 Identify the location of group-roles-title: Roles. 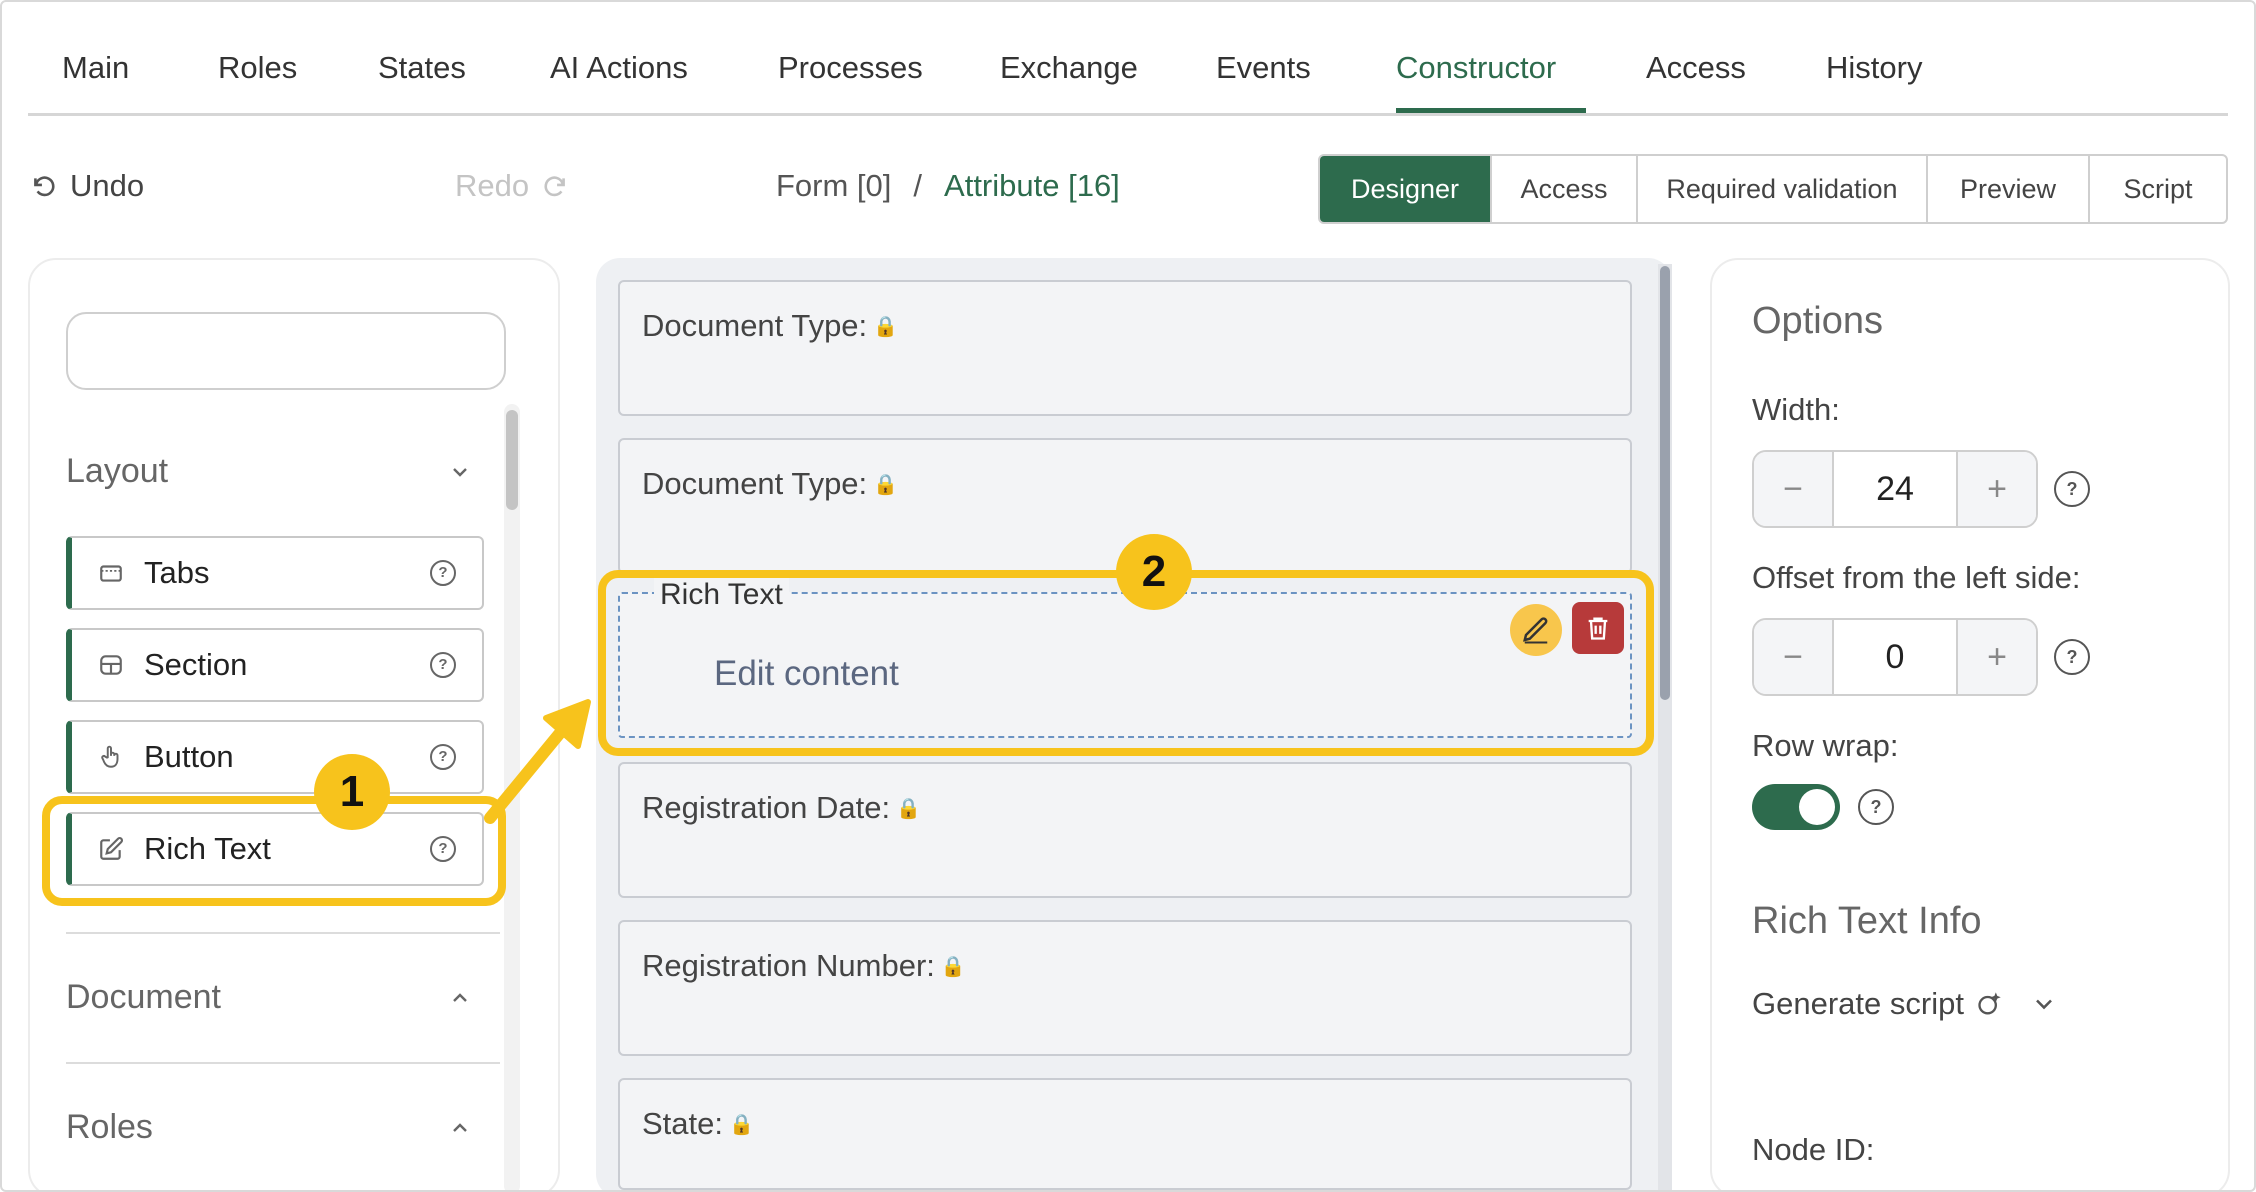
(109, 1127).